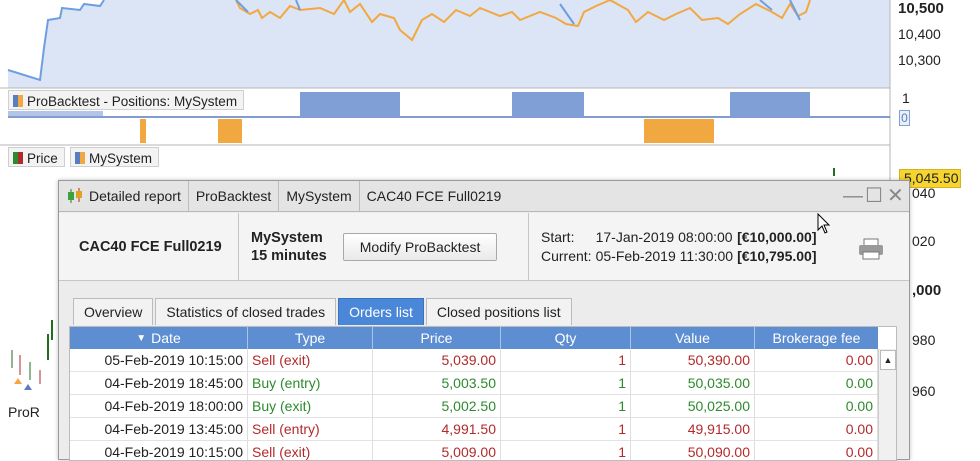 This screenshot has height=461, width=980. Describe the element at coordinates (427, 131) in the screenshot. I see `order-bars` at that location.